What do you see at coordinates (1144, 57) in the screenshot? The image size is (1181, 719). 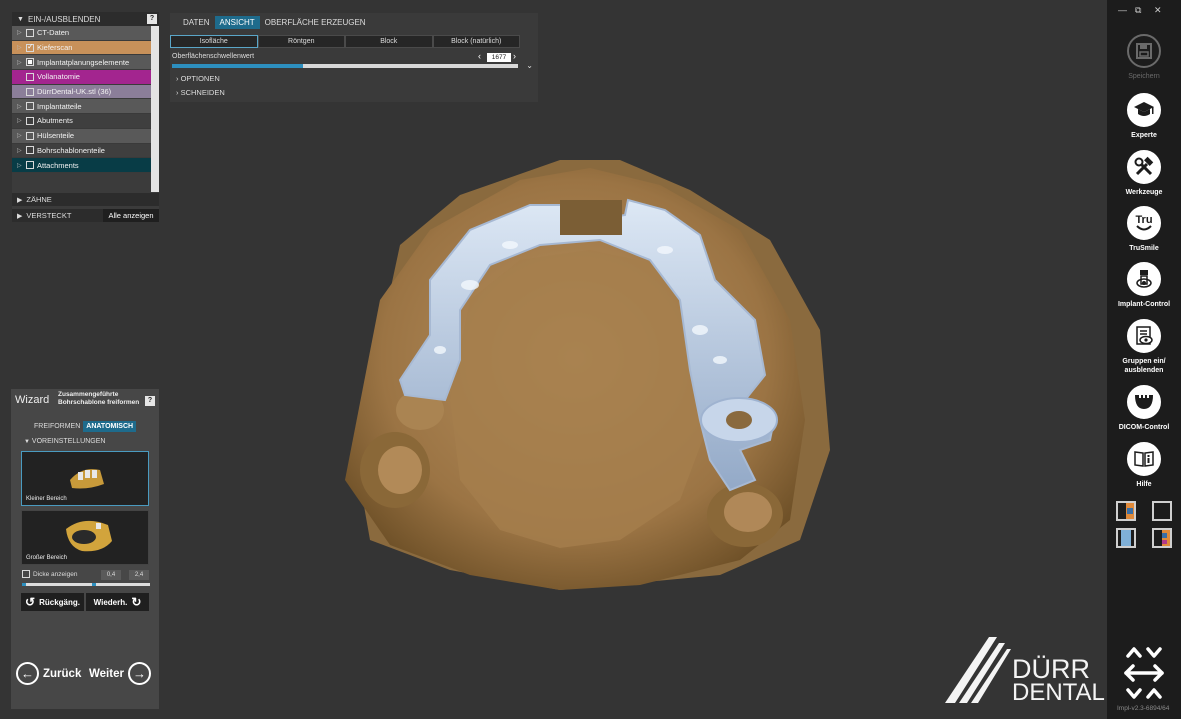 I see `save-button: Speichern` at bounding box center [1144, 57].